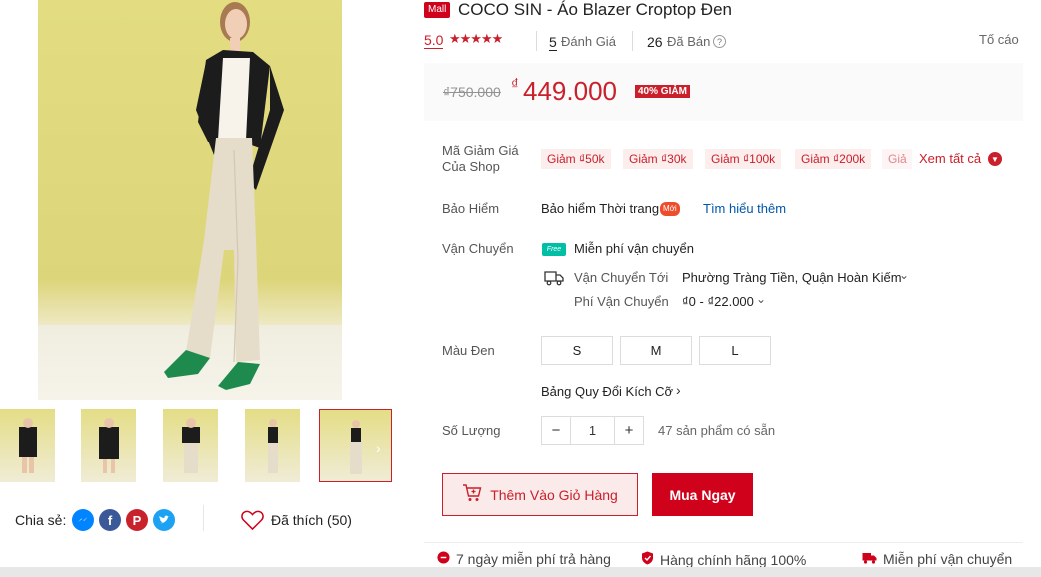 The width and height of the screenshot is (1041, 577). What do you see at coordinates (443, 559) in the screenshot?
I see `return-icon` at bounding box center [443, 559].